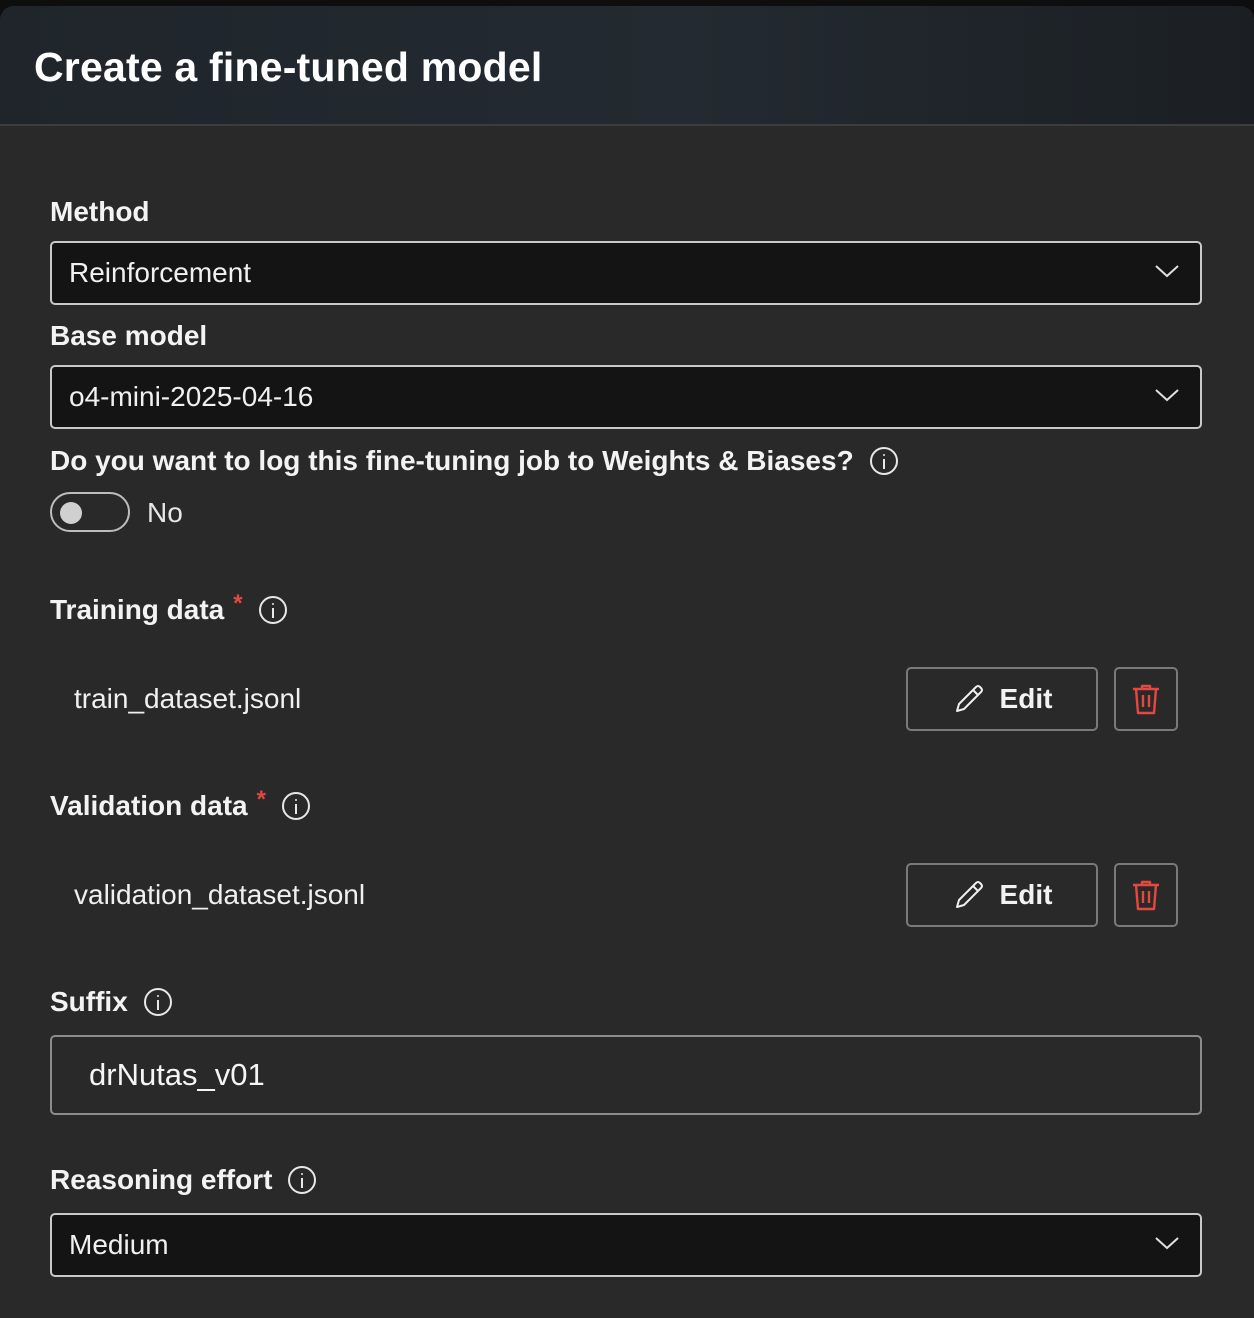 The width and height of the screenshot is (1254, 1318). I want to click on validation-edit-button: Edit, so click(1002, 895).